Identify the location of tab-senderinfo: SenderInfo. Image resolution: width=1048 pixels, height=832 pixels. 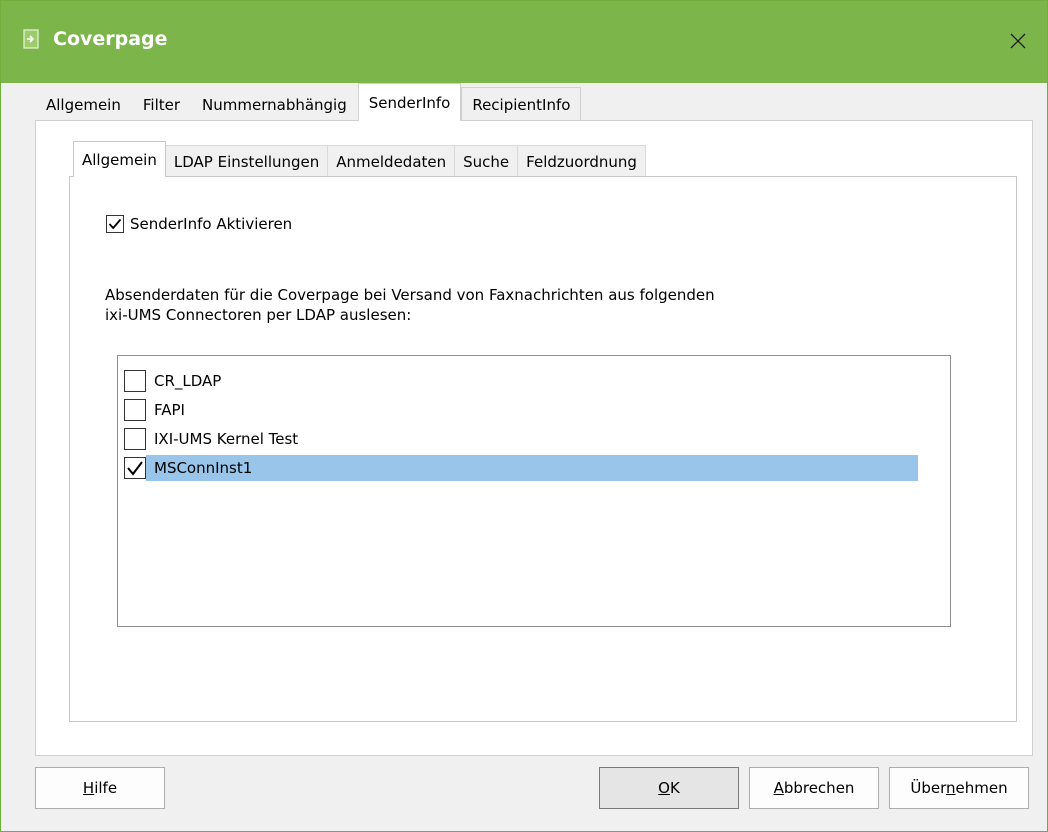
(409, 102).